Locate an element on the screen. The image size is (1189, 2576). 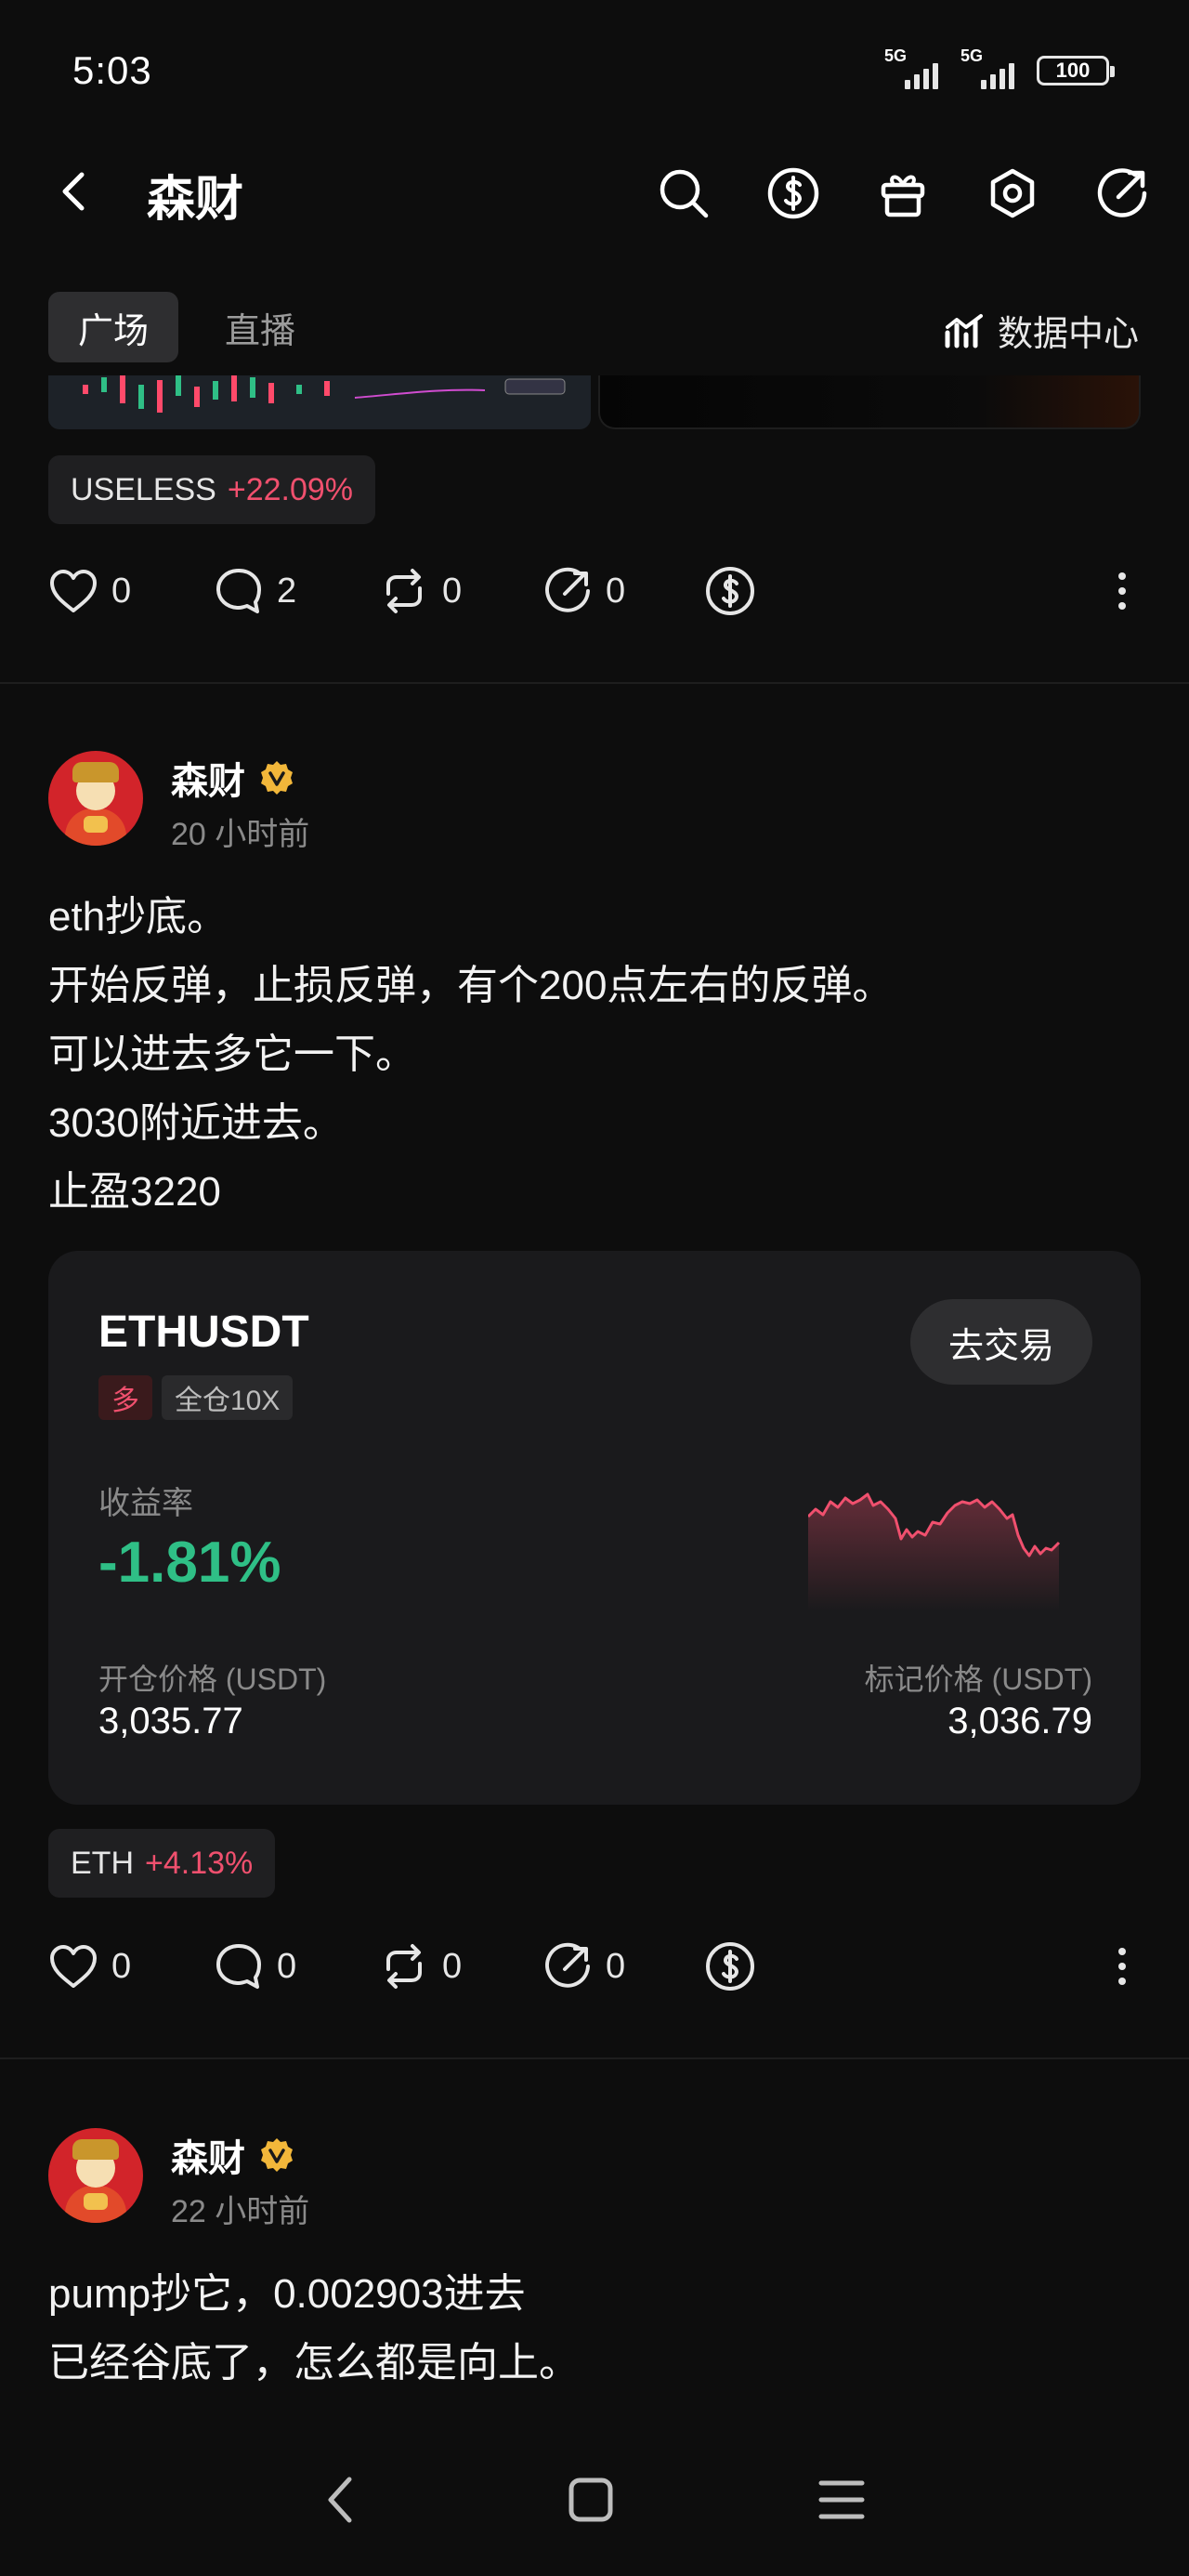
back-button is located at coordinates (74, 191).